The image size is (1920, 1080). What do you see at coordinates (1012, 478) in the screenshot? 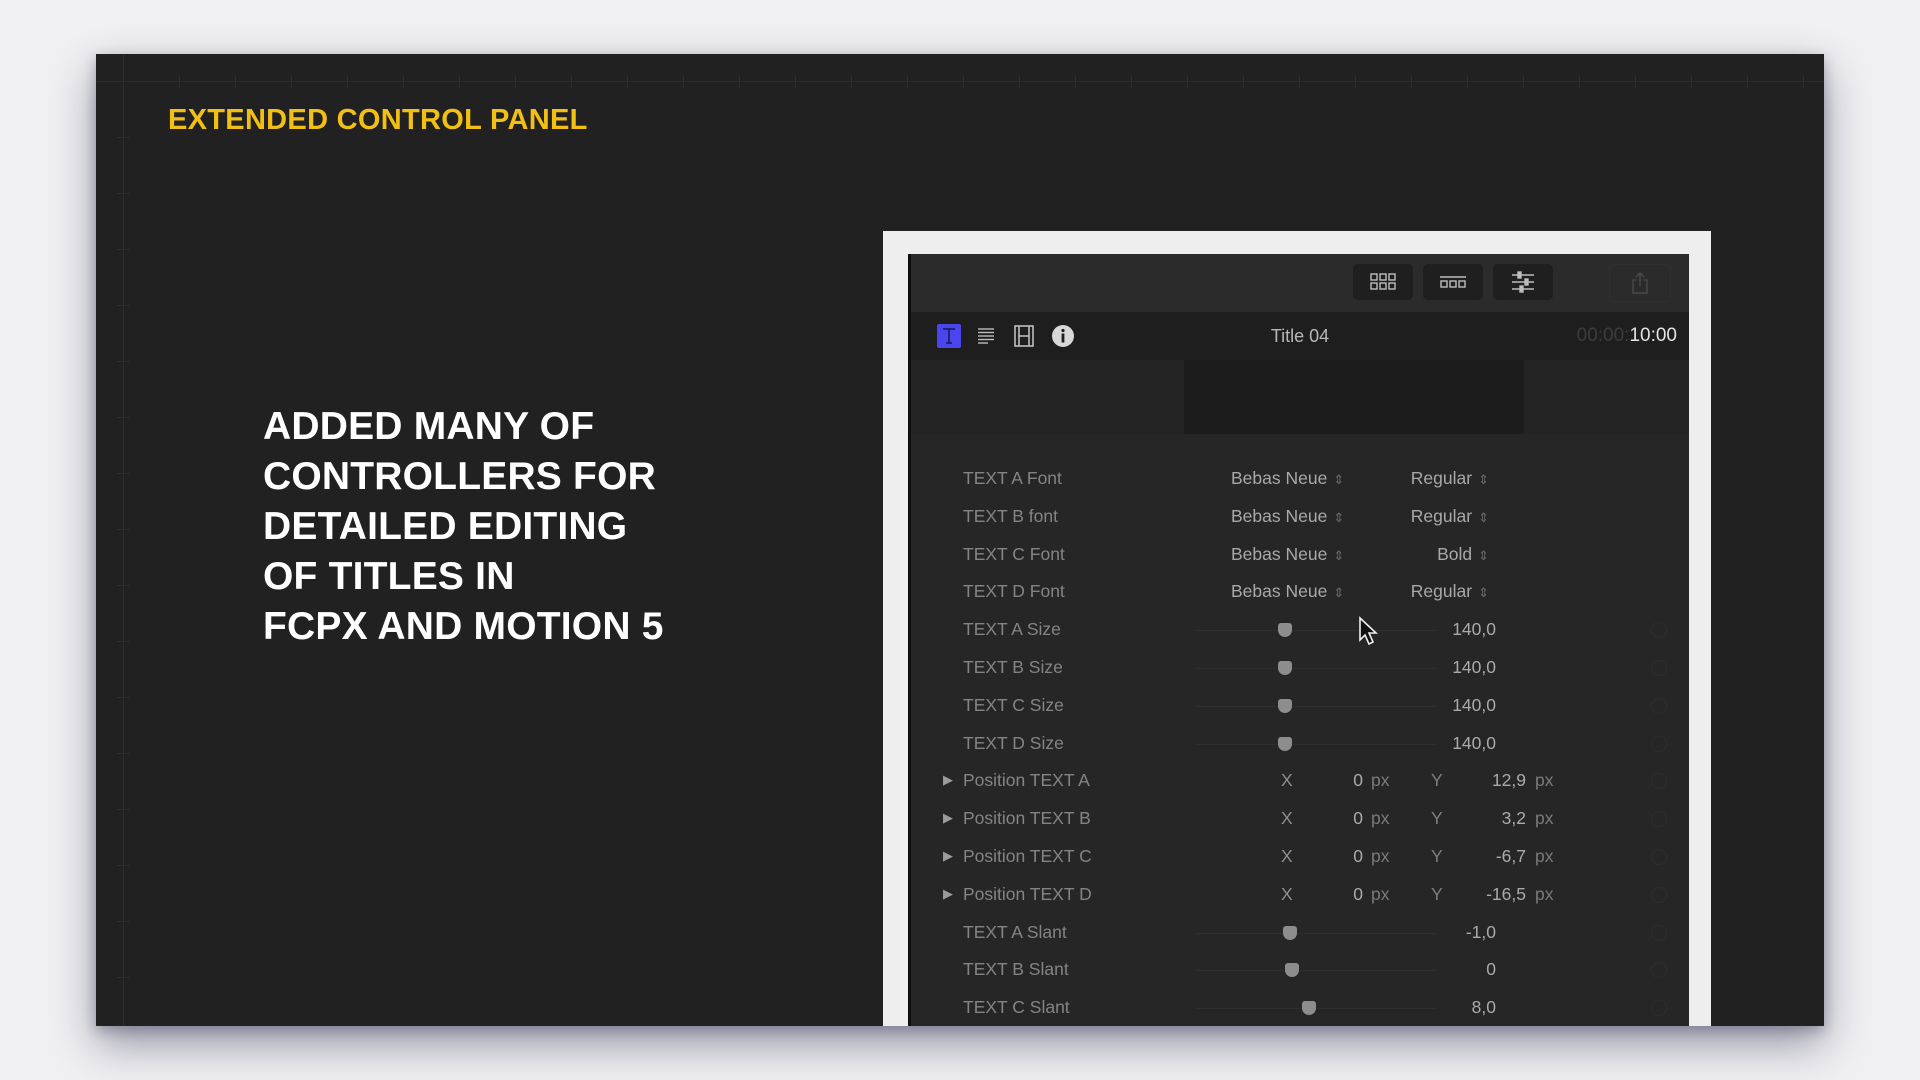
I see `param-label: TEXT A Font` at bounding box center [1012, 478].